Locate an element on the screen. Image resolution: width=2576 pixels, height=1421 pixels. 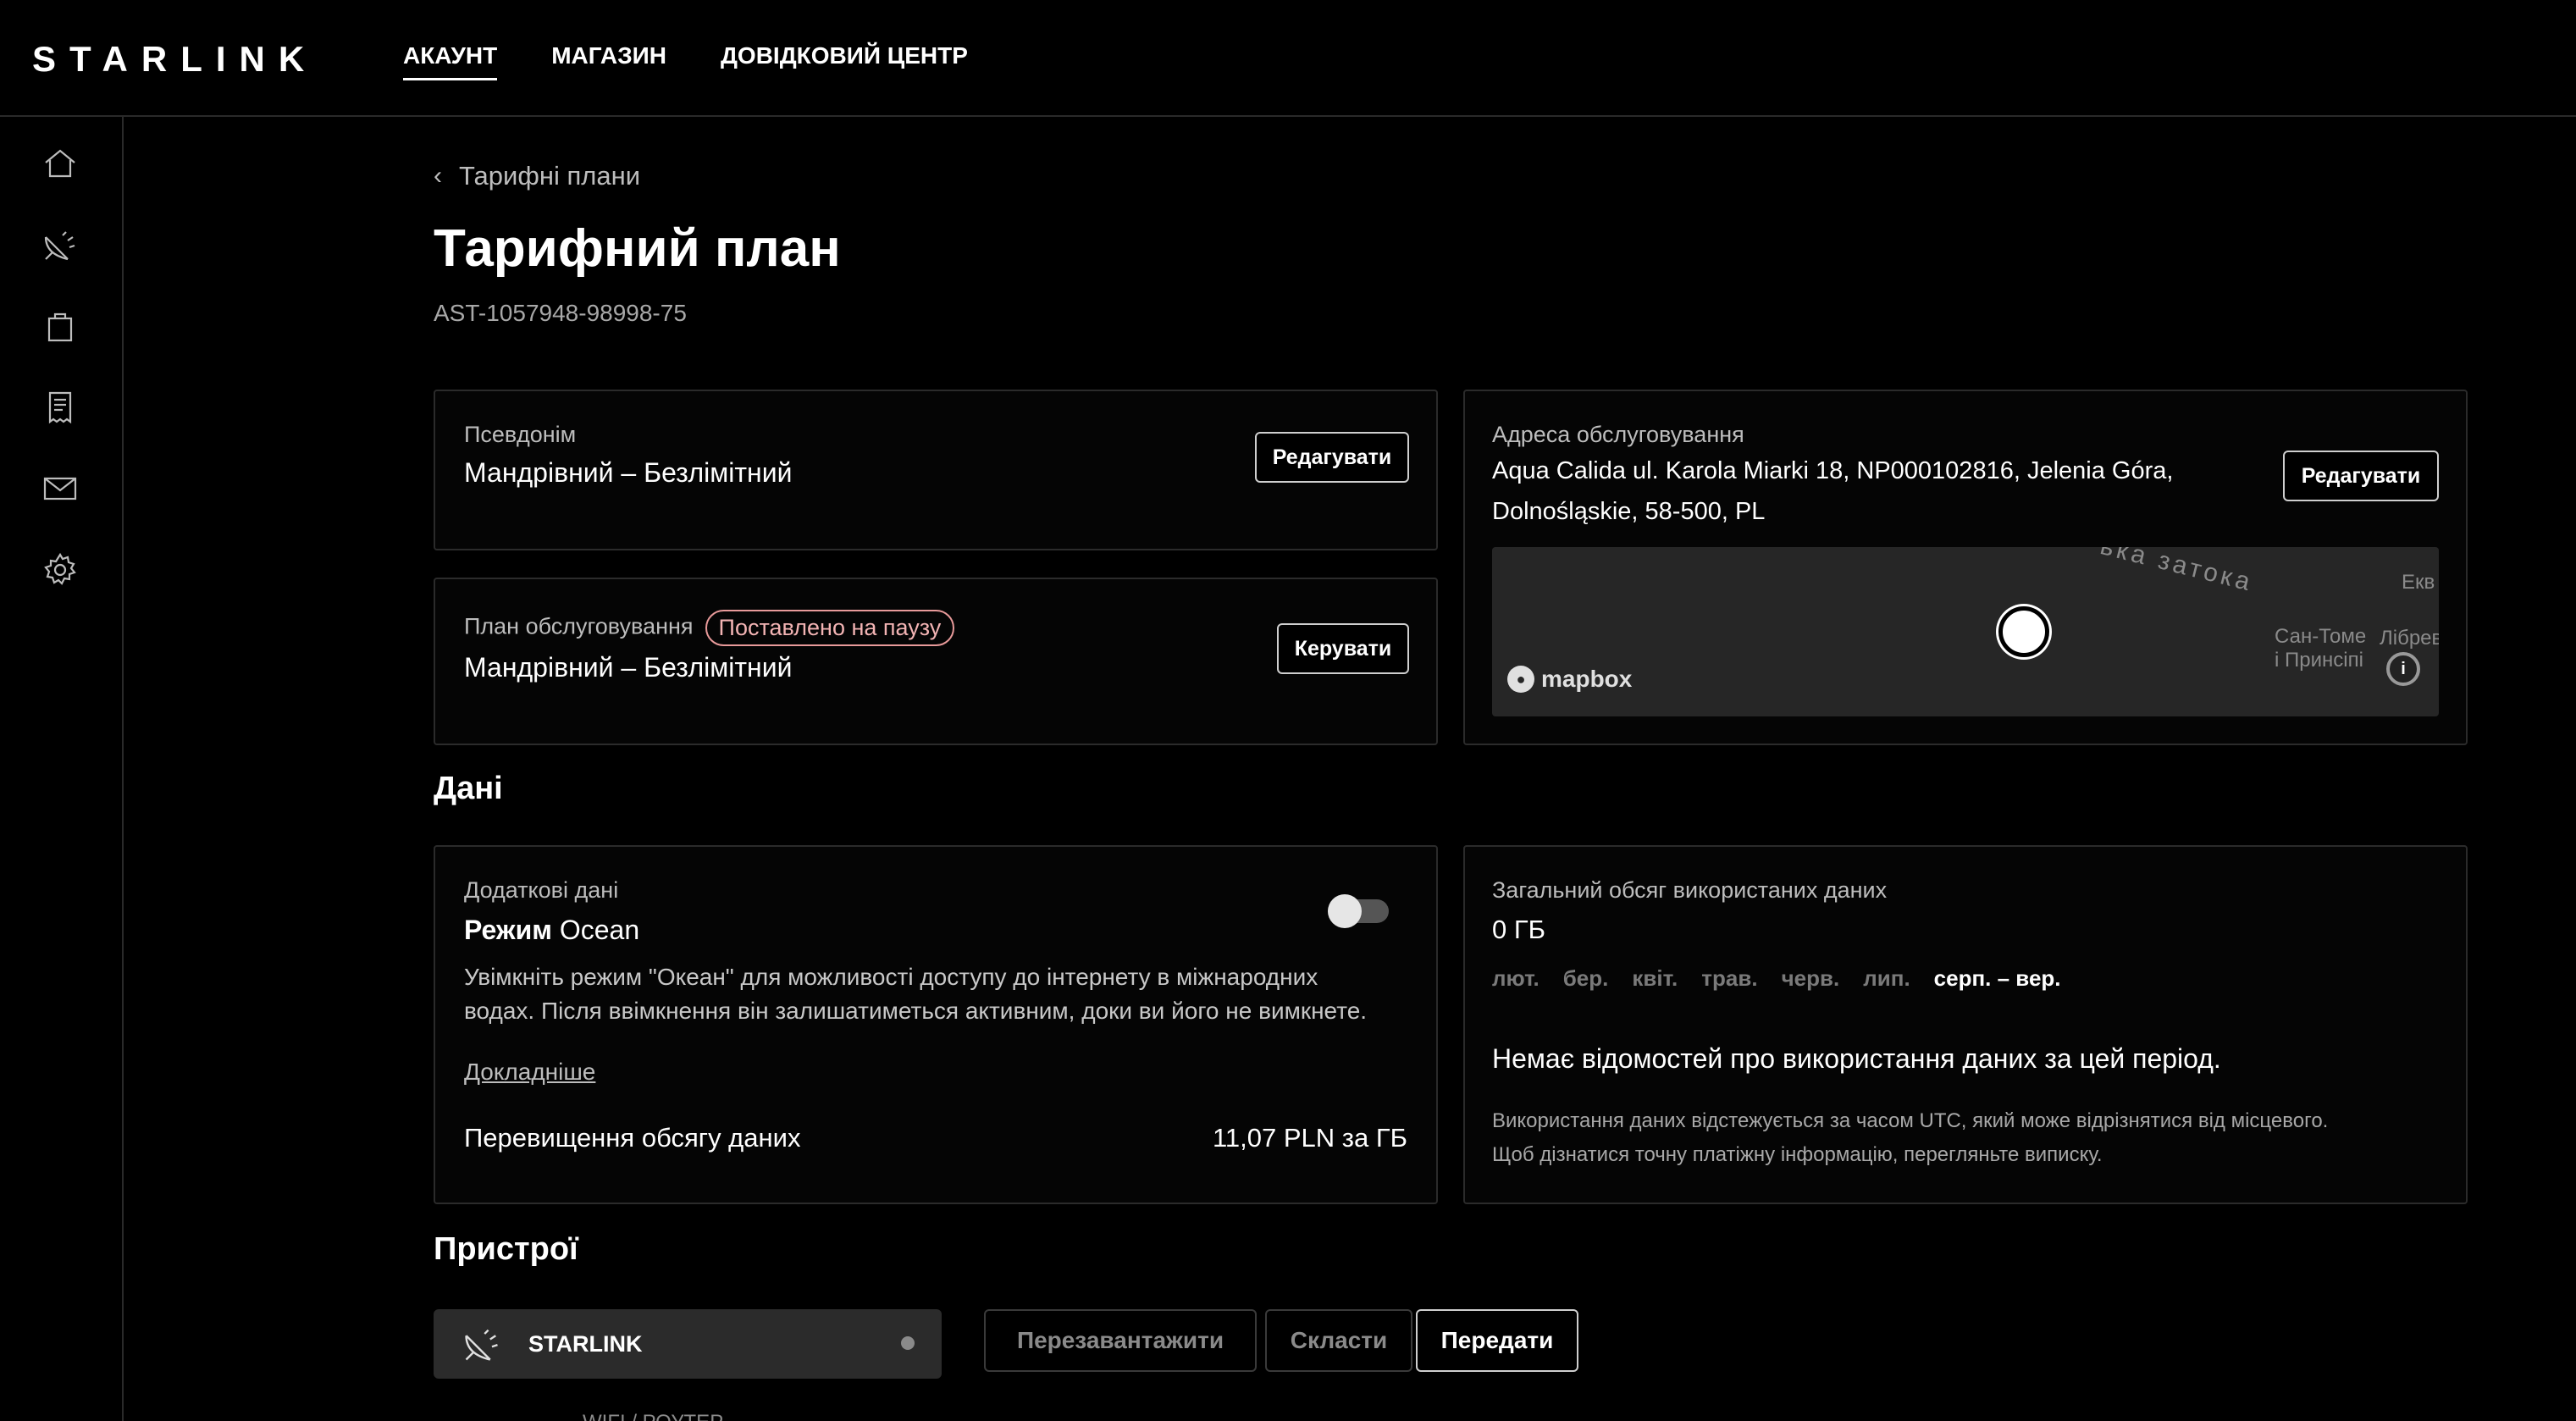
nav-help-center: ДОВІДКОВИЙ ЦЕНТР is located at coordinates (844, 61).